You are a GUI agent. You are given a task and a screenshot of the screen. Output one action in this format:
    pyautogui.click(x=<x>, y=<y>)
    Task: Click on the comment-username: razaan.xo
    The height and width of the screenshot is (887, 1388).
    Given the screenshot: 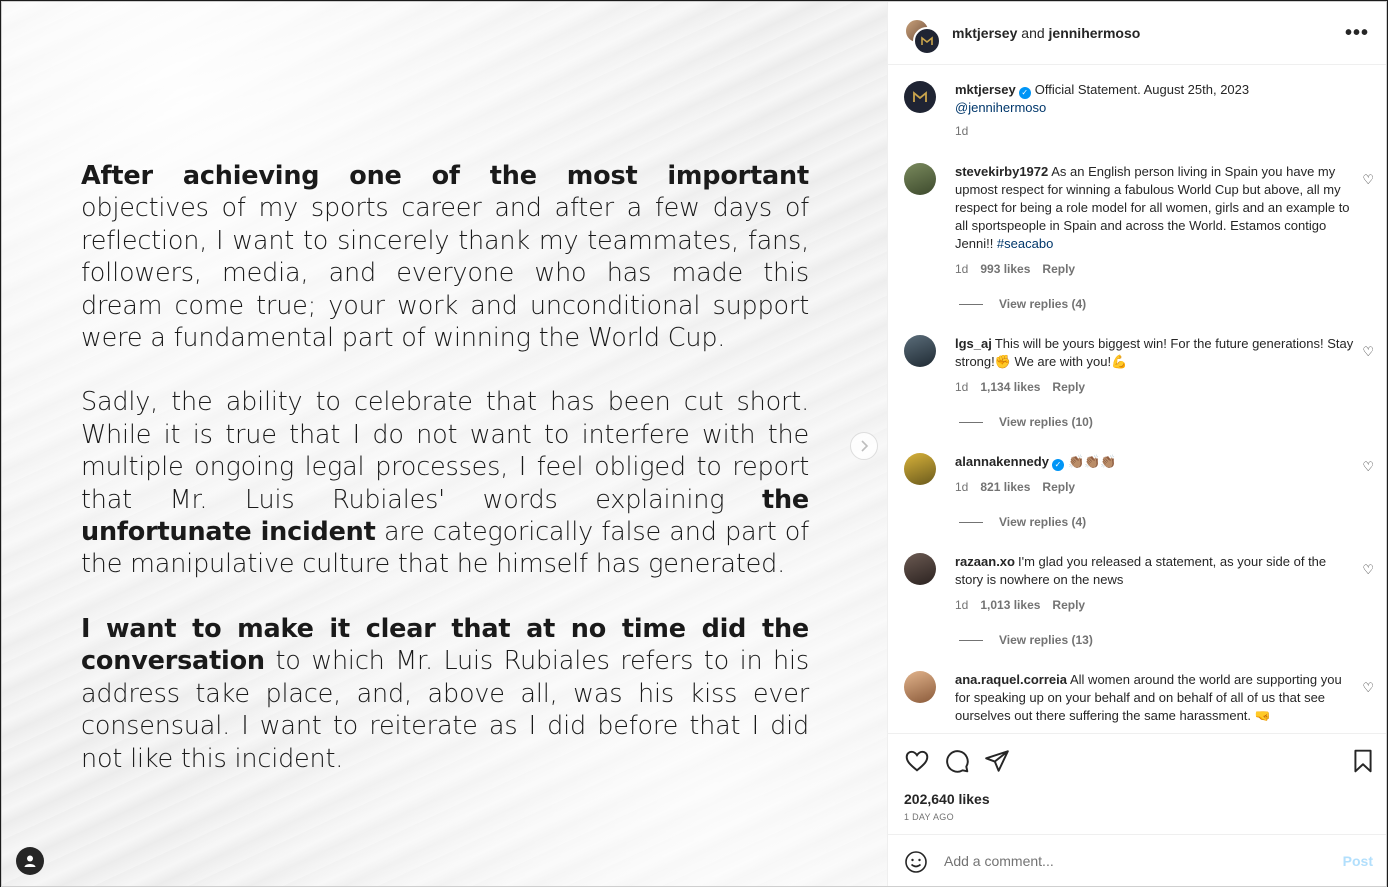 What is the action you would take?
    pyautogui.click(x=985, y=561)
    